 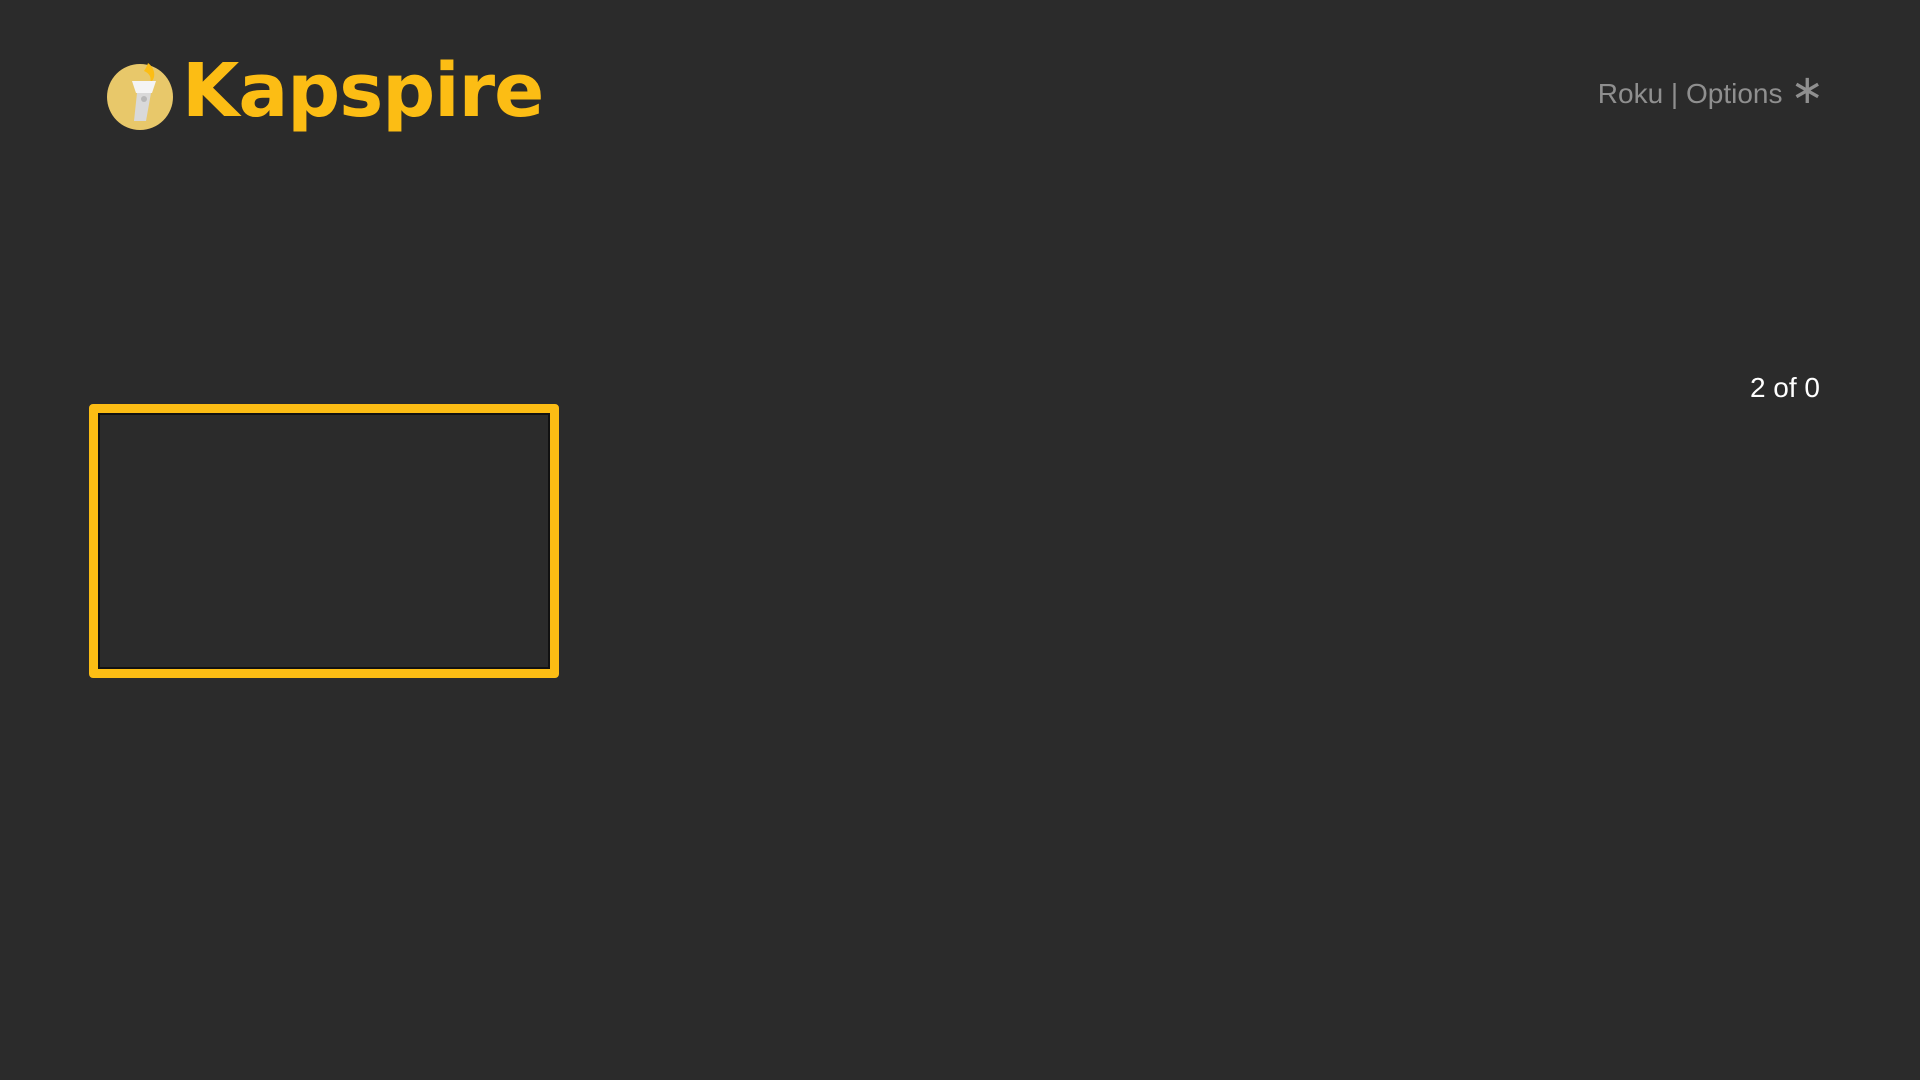 I want to click on logo-wordmark: Kapspire, so click(x=363, y=91).